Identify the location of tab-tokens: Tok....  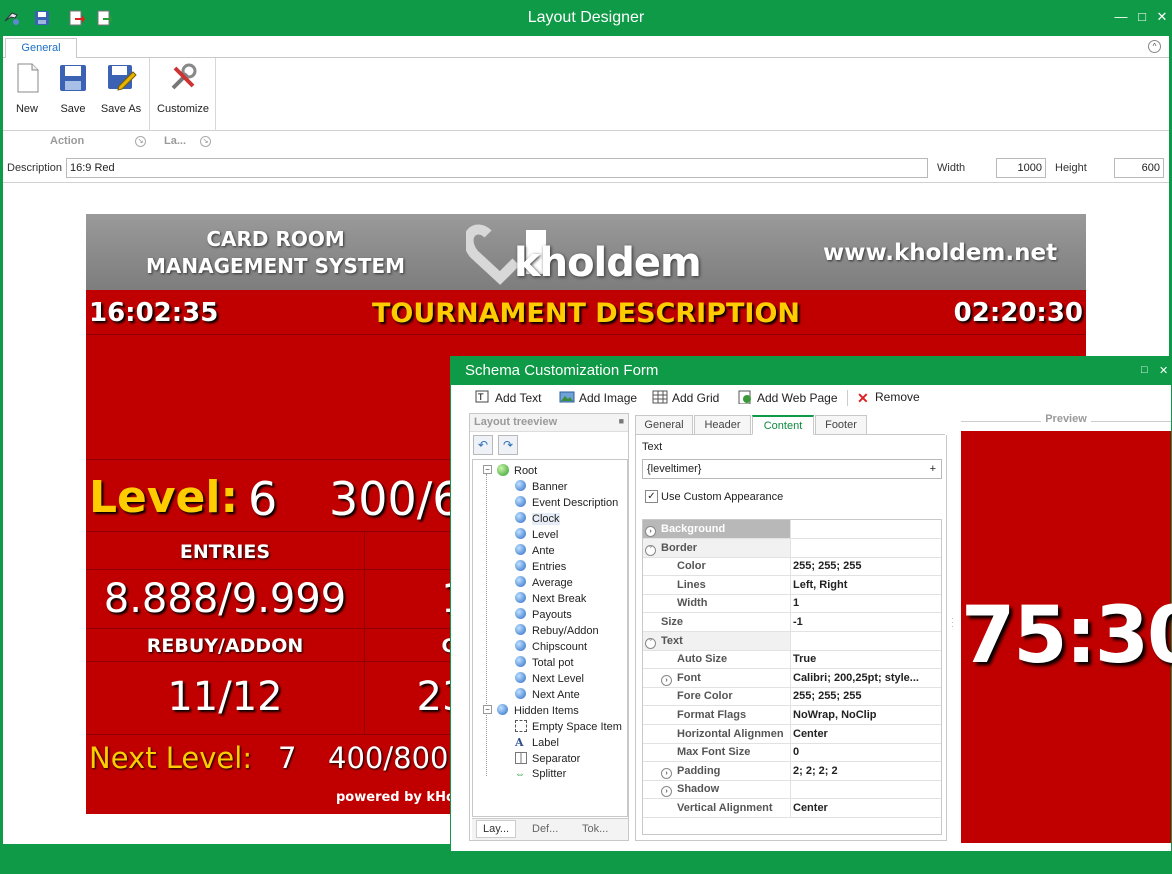
(595, 829).